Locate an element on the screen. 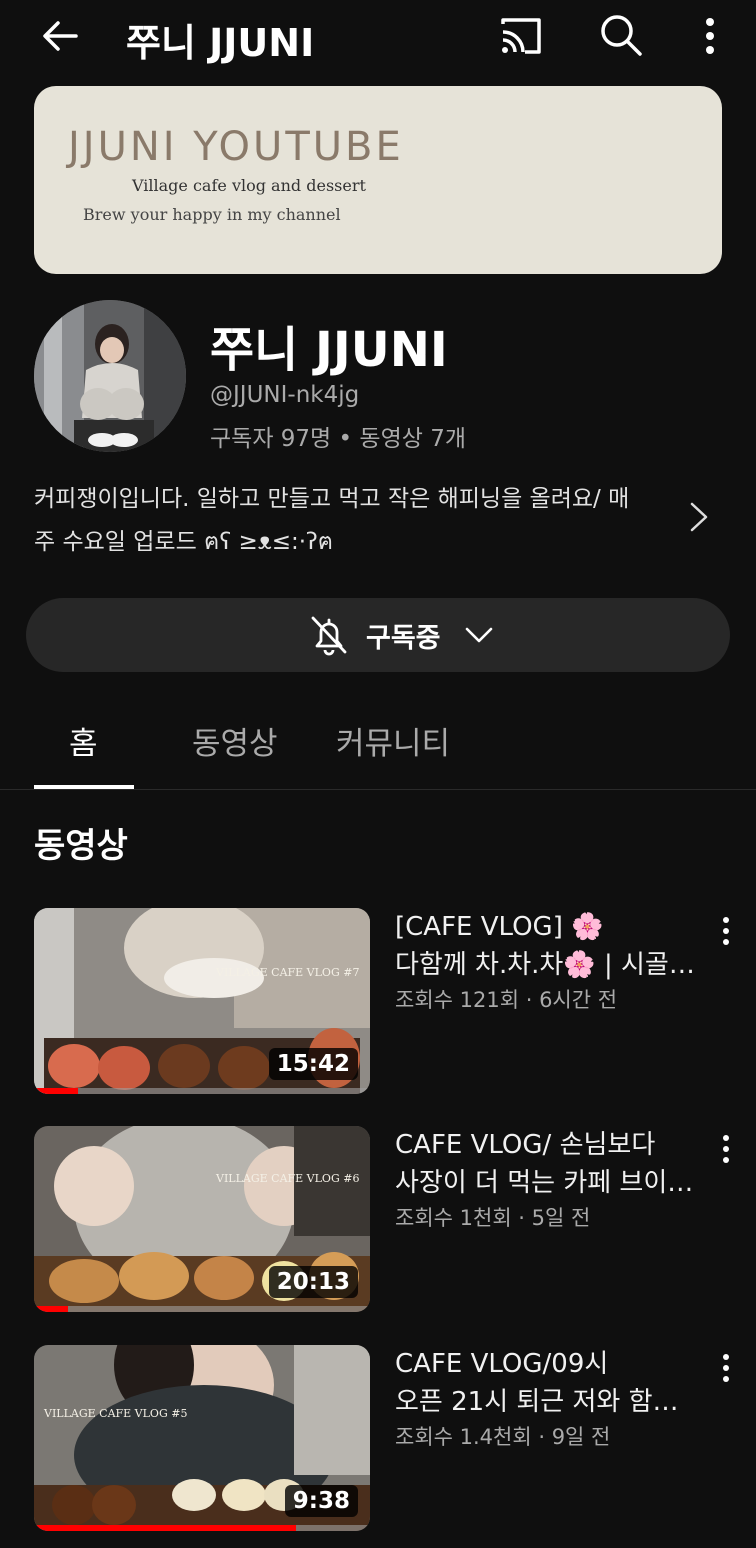 The image size is (756, 1548). video-meta: 조회수 1.4천회 · 9일 전 is located at coordinates (503, 1437).